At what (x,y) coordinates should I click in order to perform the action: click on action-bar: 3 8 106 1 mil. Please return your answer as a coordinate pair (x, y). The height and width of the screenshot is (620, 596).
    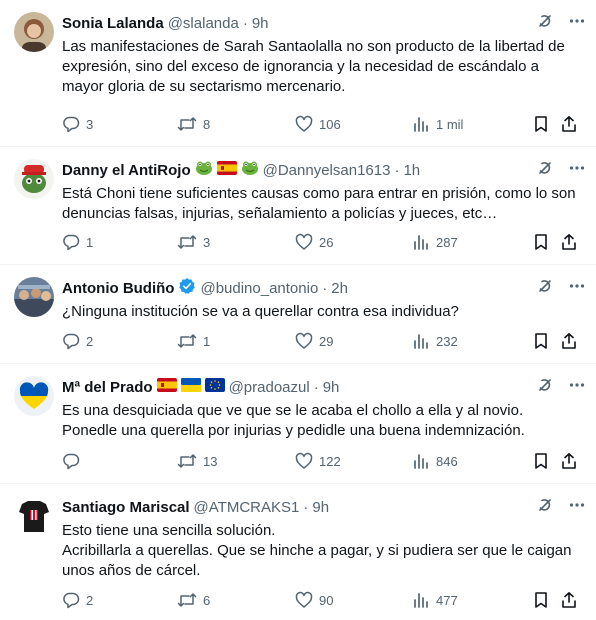
    Looking at the image, I should click on (322, 124).